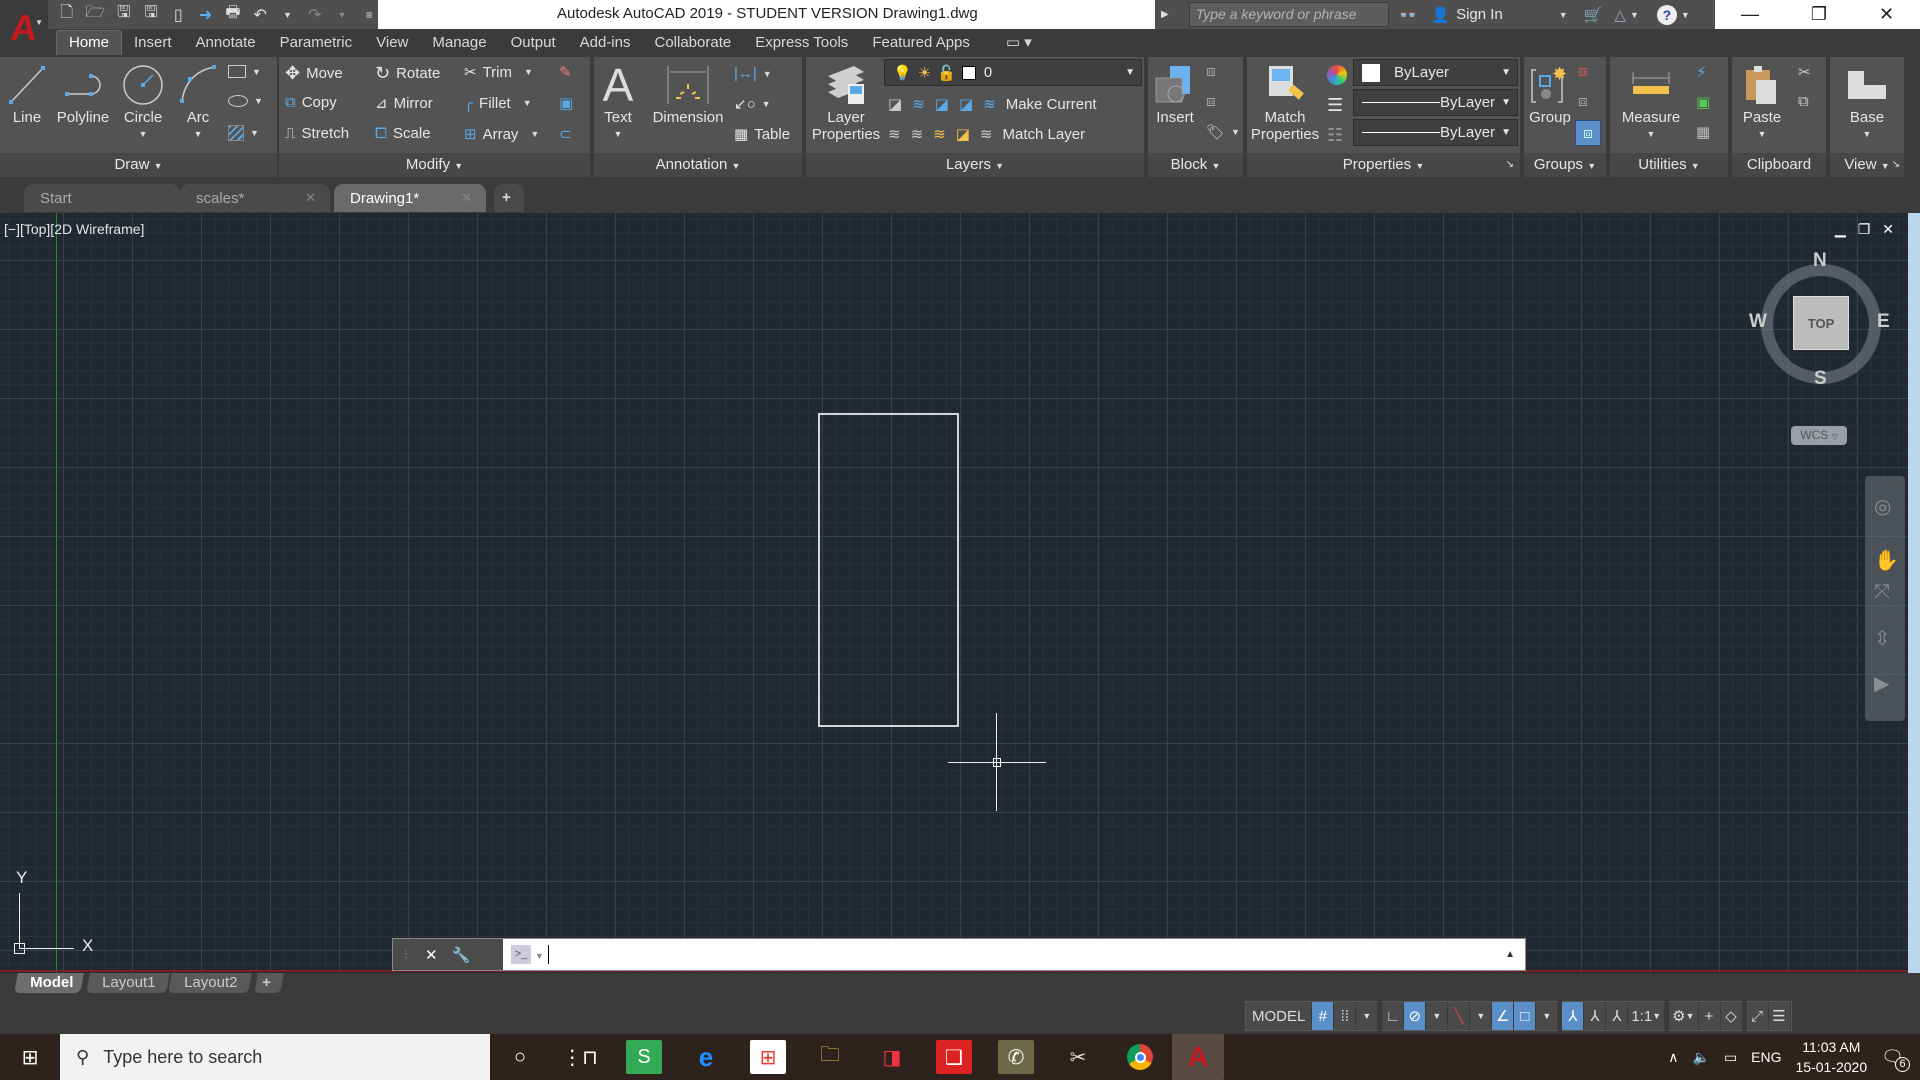 The image size is (1920, 1080). Describe the element at coordinates (1620, 15) in the screenshot. I see `a360-icon: △` at that location.